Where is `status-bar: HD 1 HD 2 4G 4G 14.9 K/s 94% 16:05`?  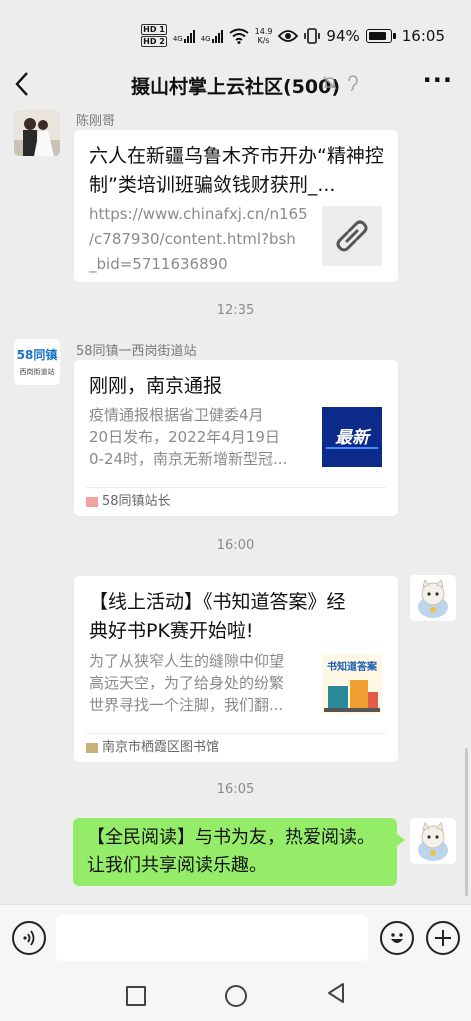 status-bar: HD 1 HD 2 4G 4G 14.9 K/s 94% 16:05 is located at coordinates (235, 33).